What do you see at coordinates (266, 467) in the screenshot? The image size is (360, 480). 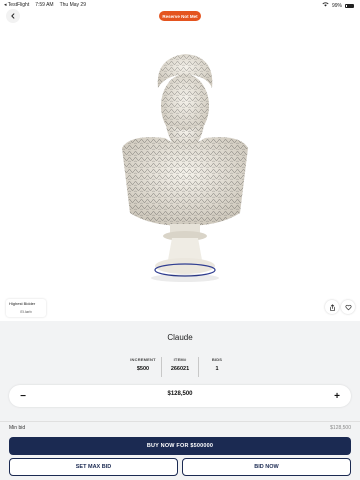 I see `bid-now-button: BID NOW` at bounding box center [266, 467].